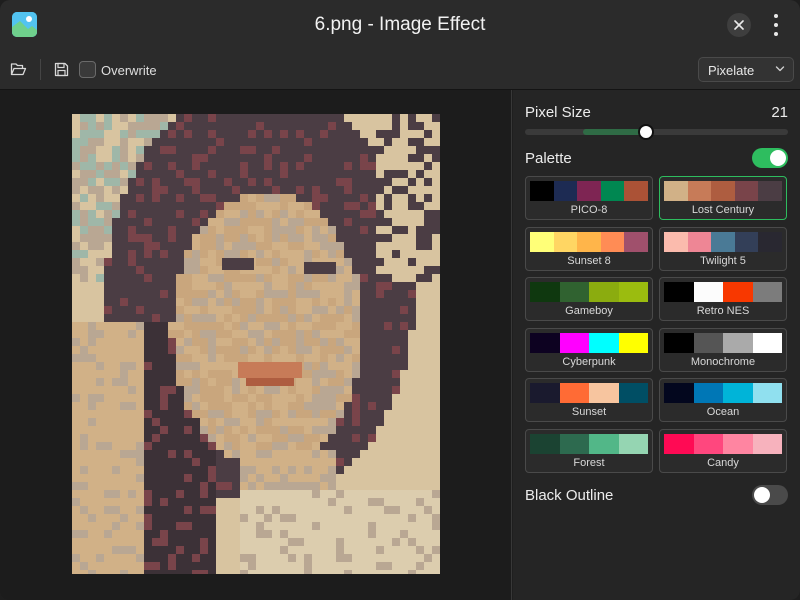  I want to click on palette-card-lost-century: Lost Century, so click(723, 198).